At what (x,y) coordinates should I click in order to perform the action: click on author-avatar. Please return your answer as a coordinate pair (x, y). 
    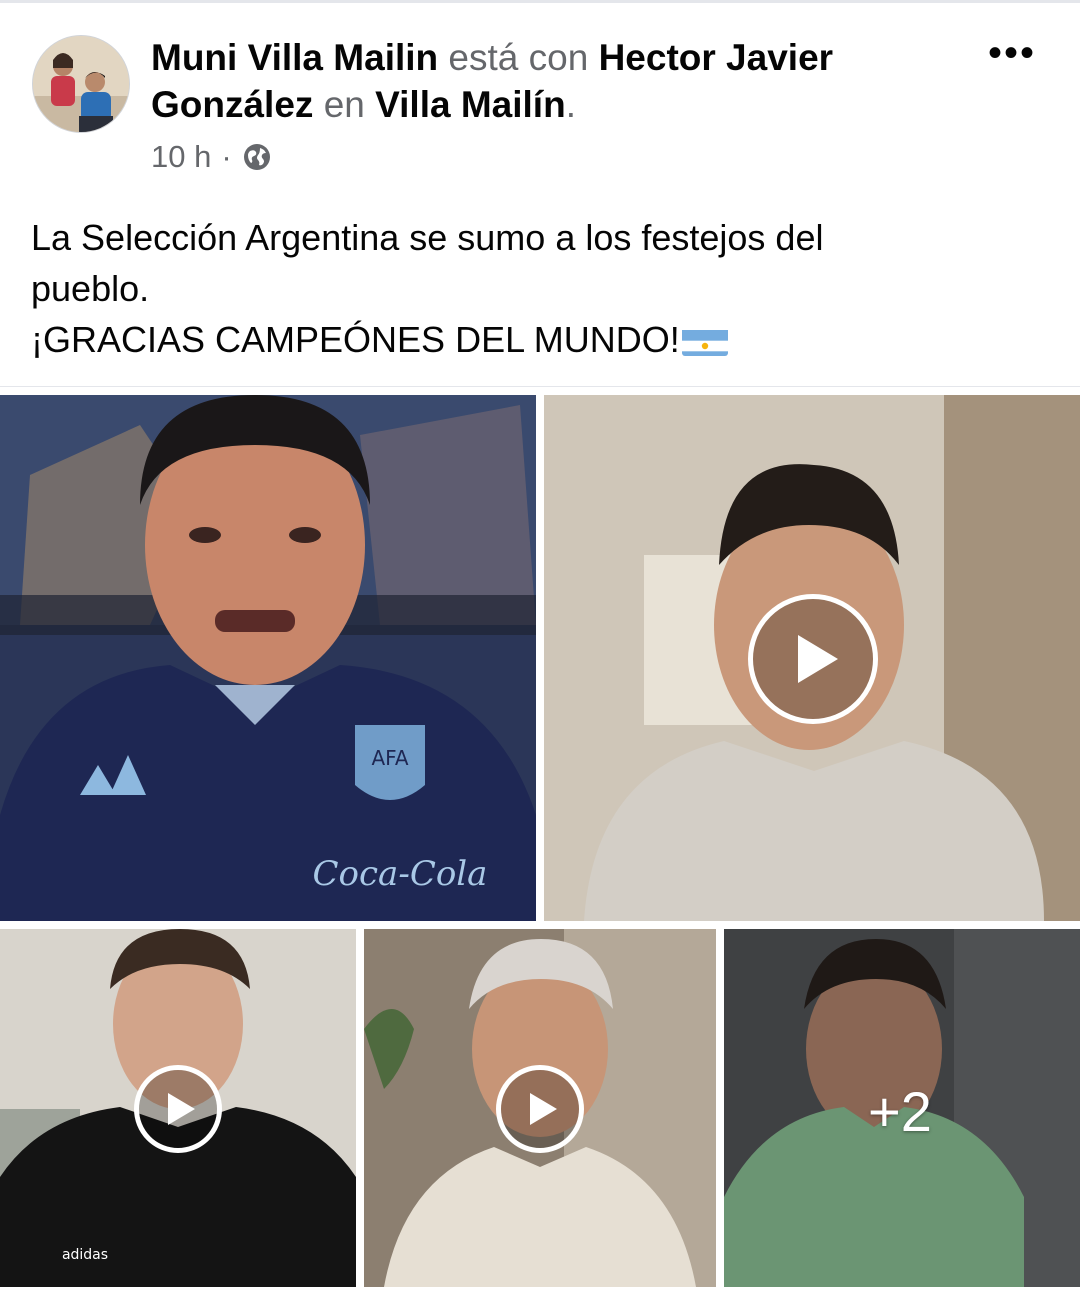
    Looking at the image, I should click on (81, 84).